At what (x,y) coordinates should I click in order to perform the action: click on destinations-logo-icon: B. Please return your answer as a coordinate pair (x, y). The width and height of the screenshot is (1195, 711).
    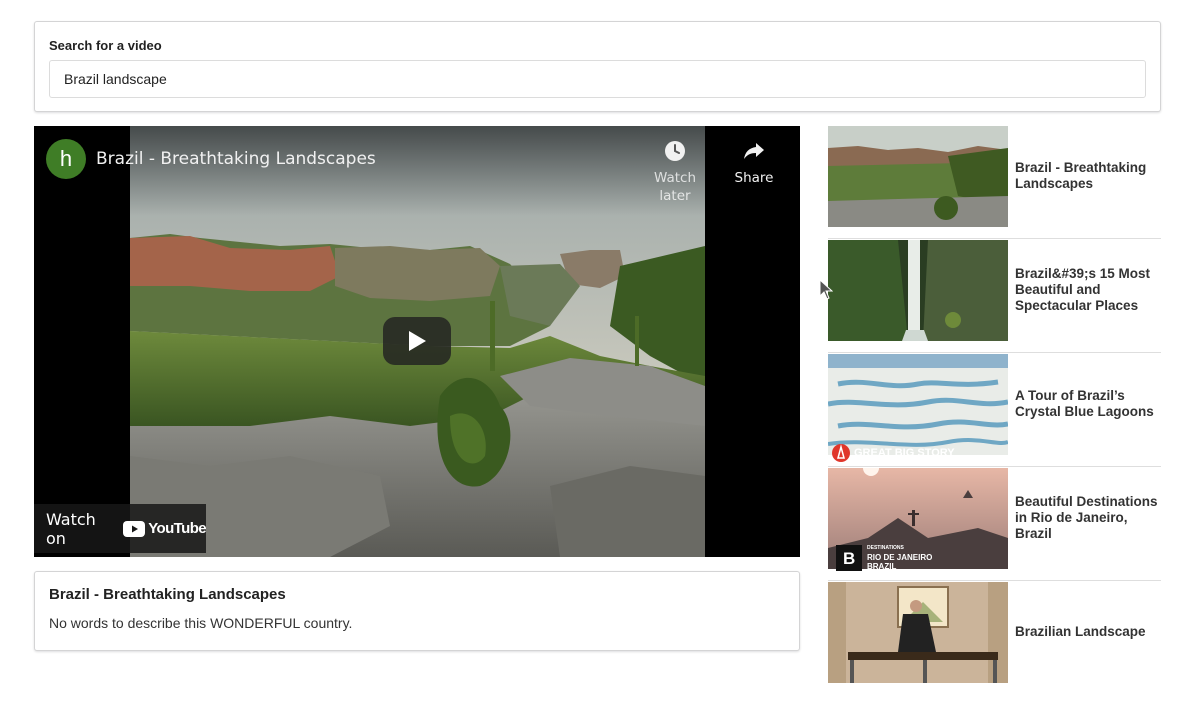
    Looking at the image, I should click on (849, 557).